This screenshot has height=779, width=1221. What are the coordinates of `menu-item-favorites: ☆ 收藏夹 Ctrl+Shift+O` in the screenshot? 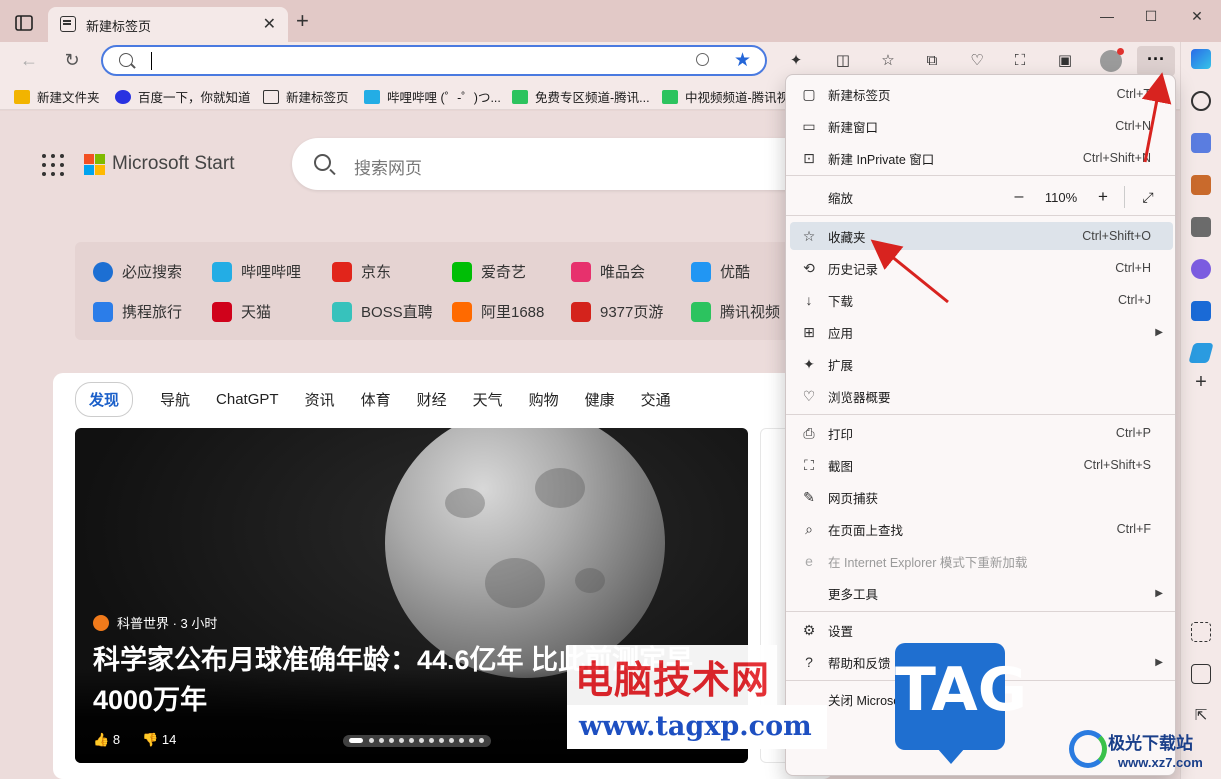 It's located at (981, 236).